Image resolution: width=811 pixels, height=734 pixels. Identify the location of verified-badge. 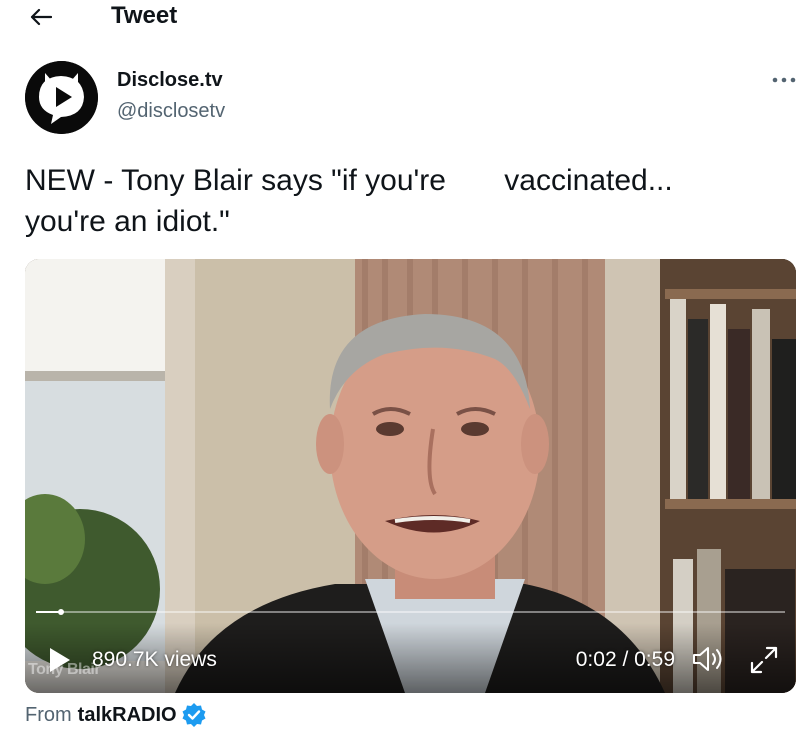
(194, 715).